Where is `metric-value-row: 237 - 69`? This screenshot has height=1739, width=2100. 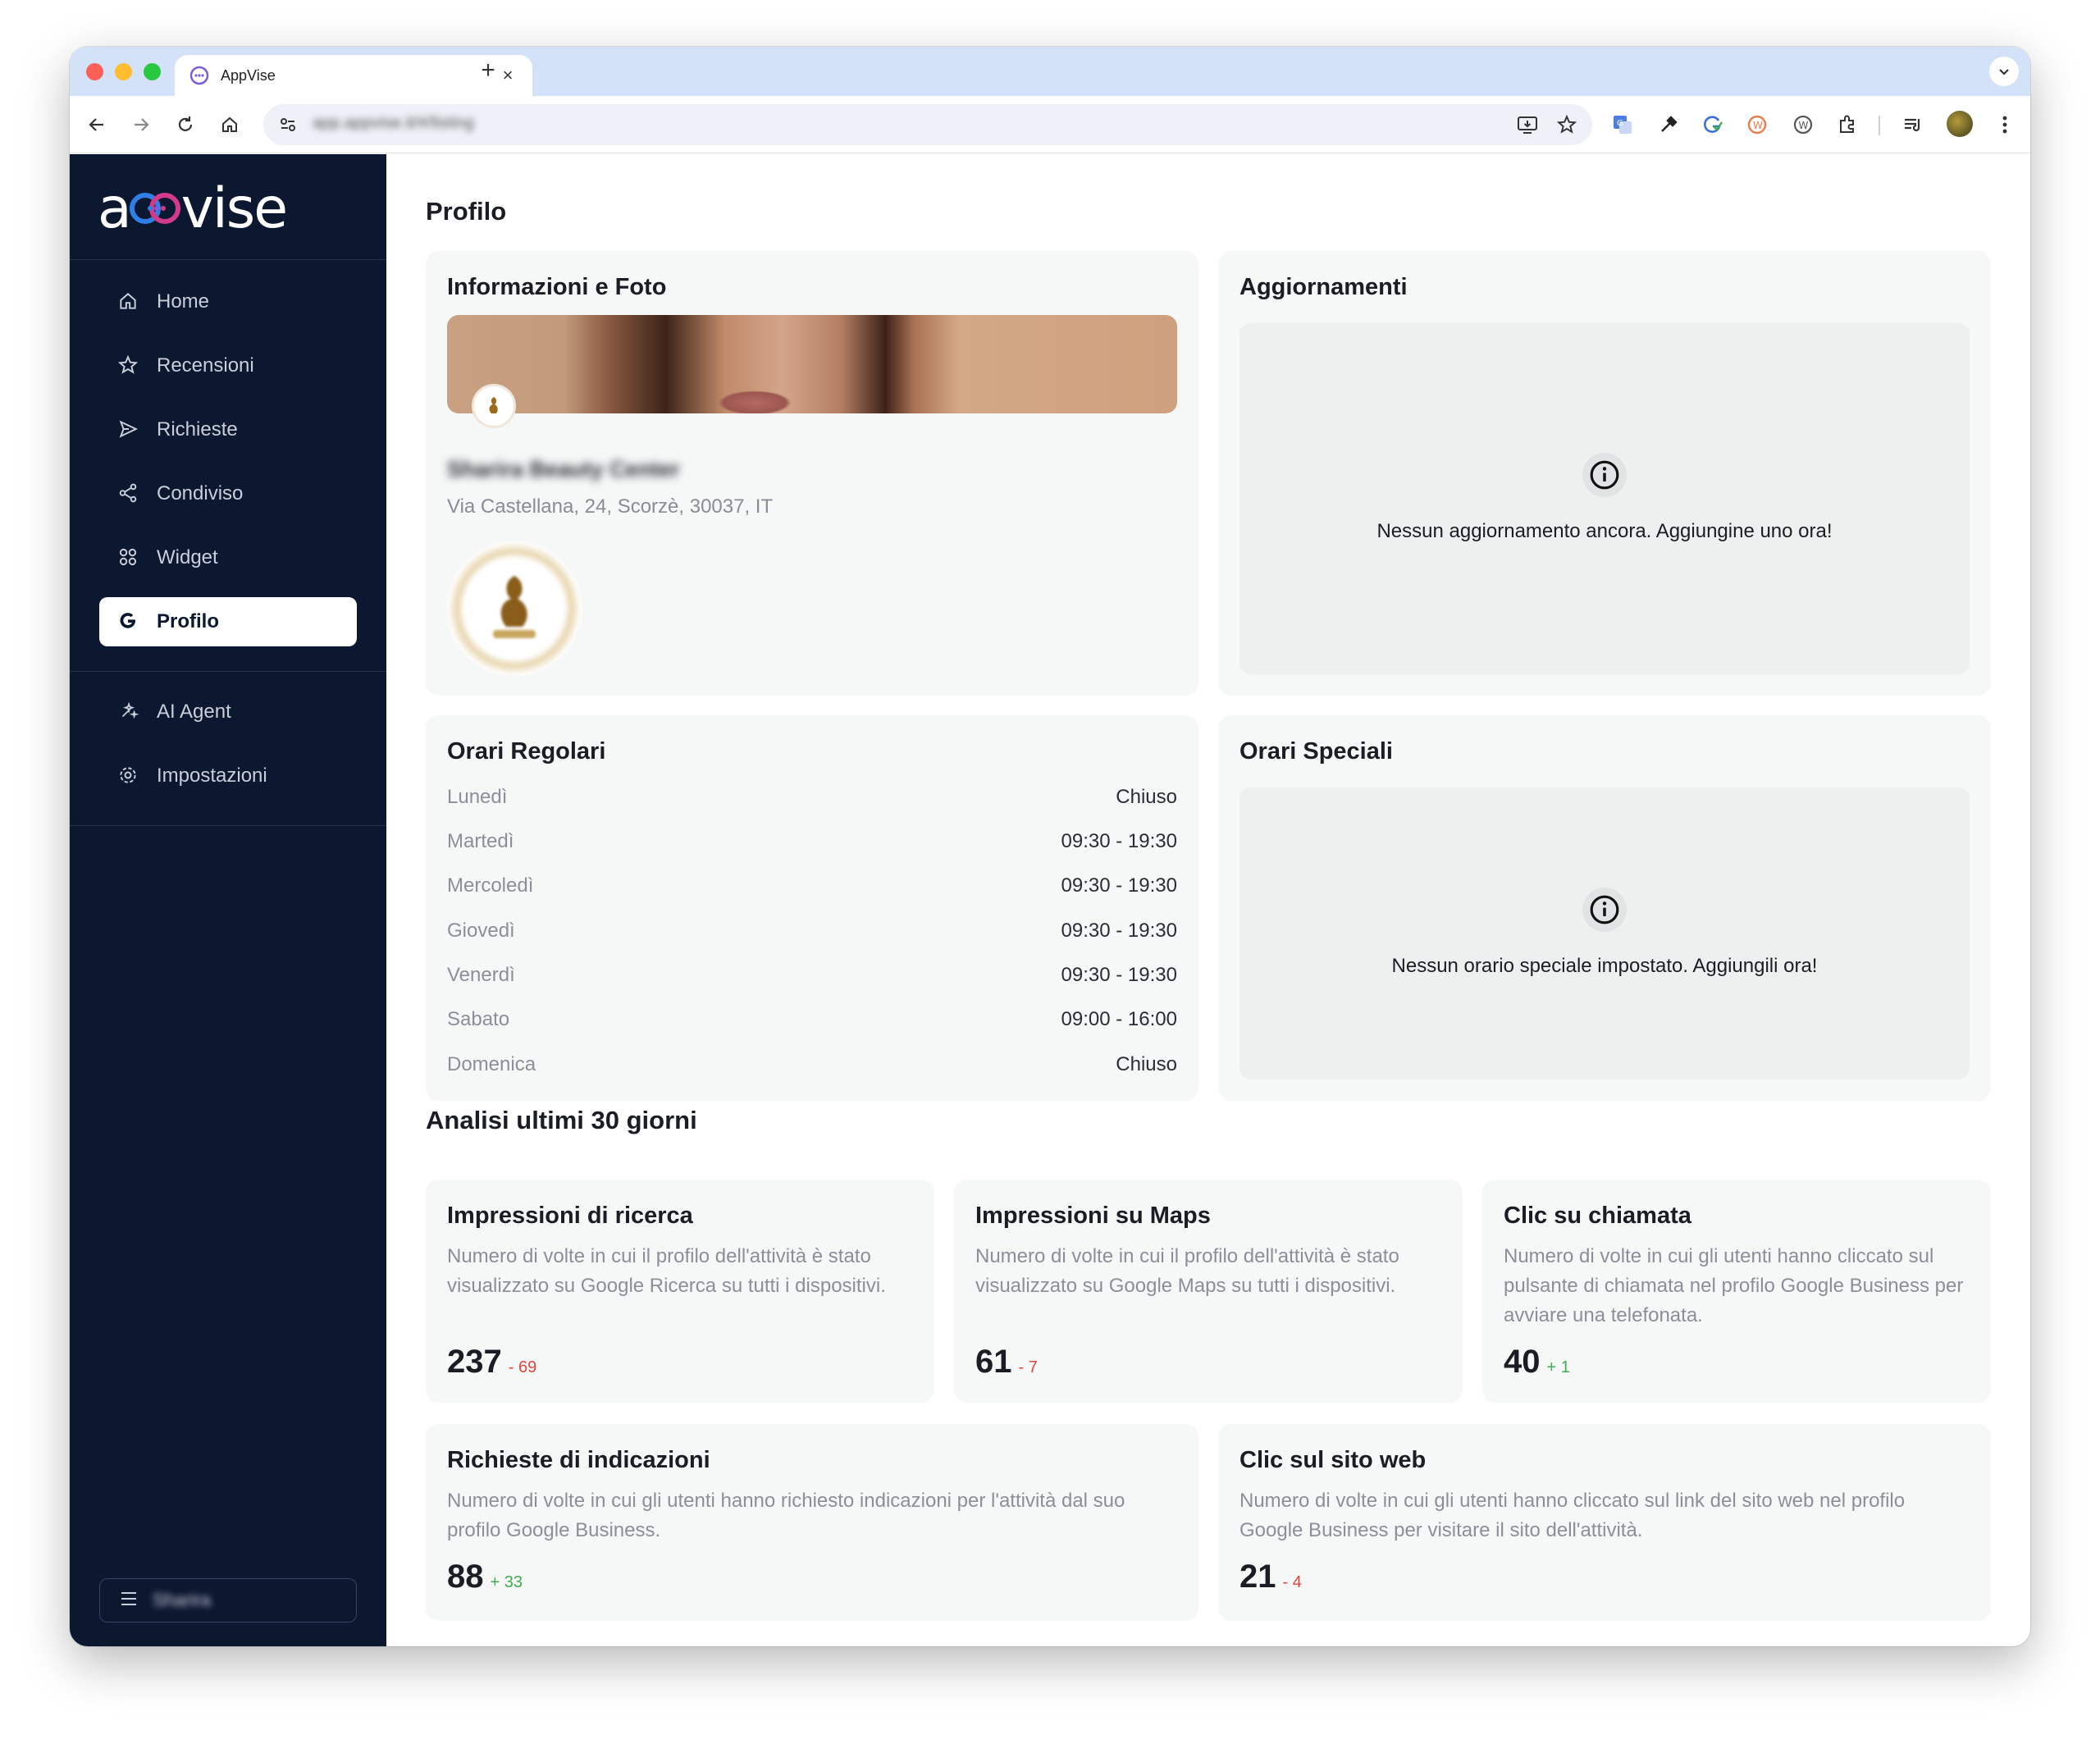 metric-value-row: 237 - 69 is located at coordinates (491, 1362).